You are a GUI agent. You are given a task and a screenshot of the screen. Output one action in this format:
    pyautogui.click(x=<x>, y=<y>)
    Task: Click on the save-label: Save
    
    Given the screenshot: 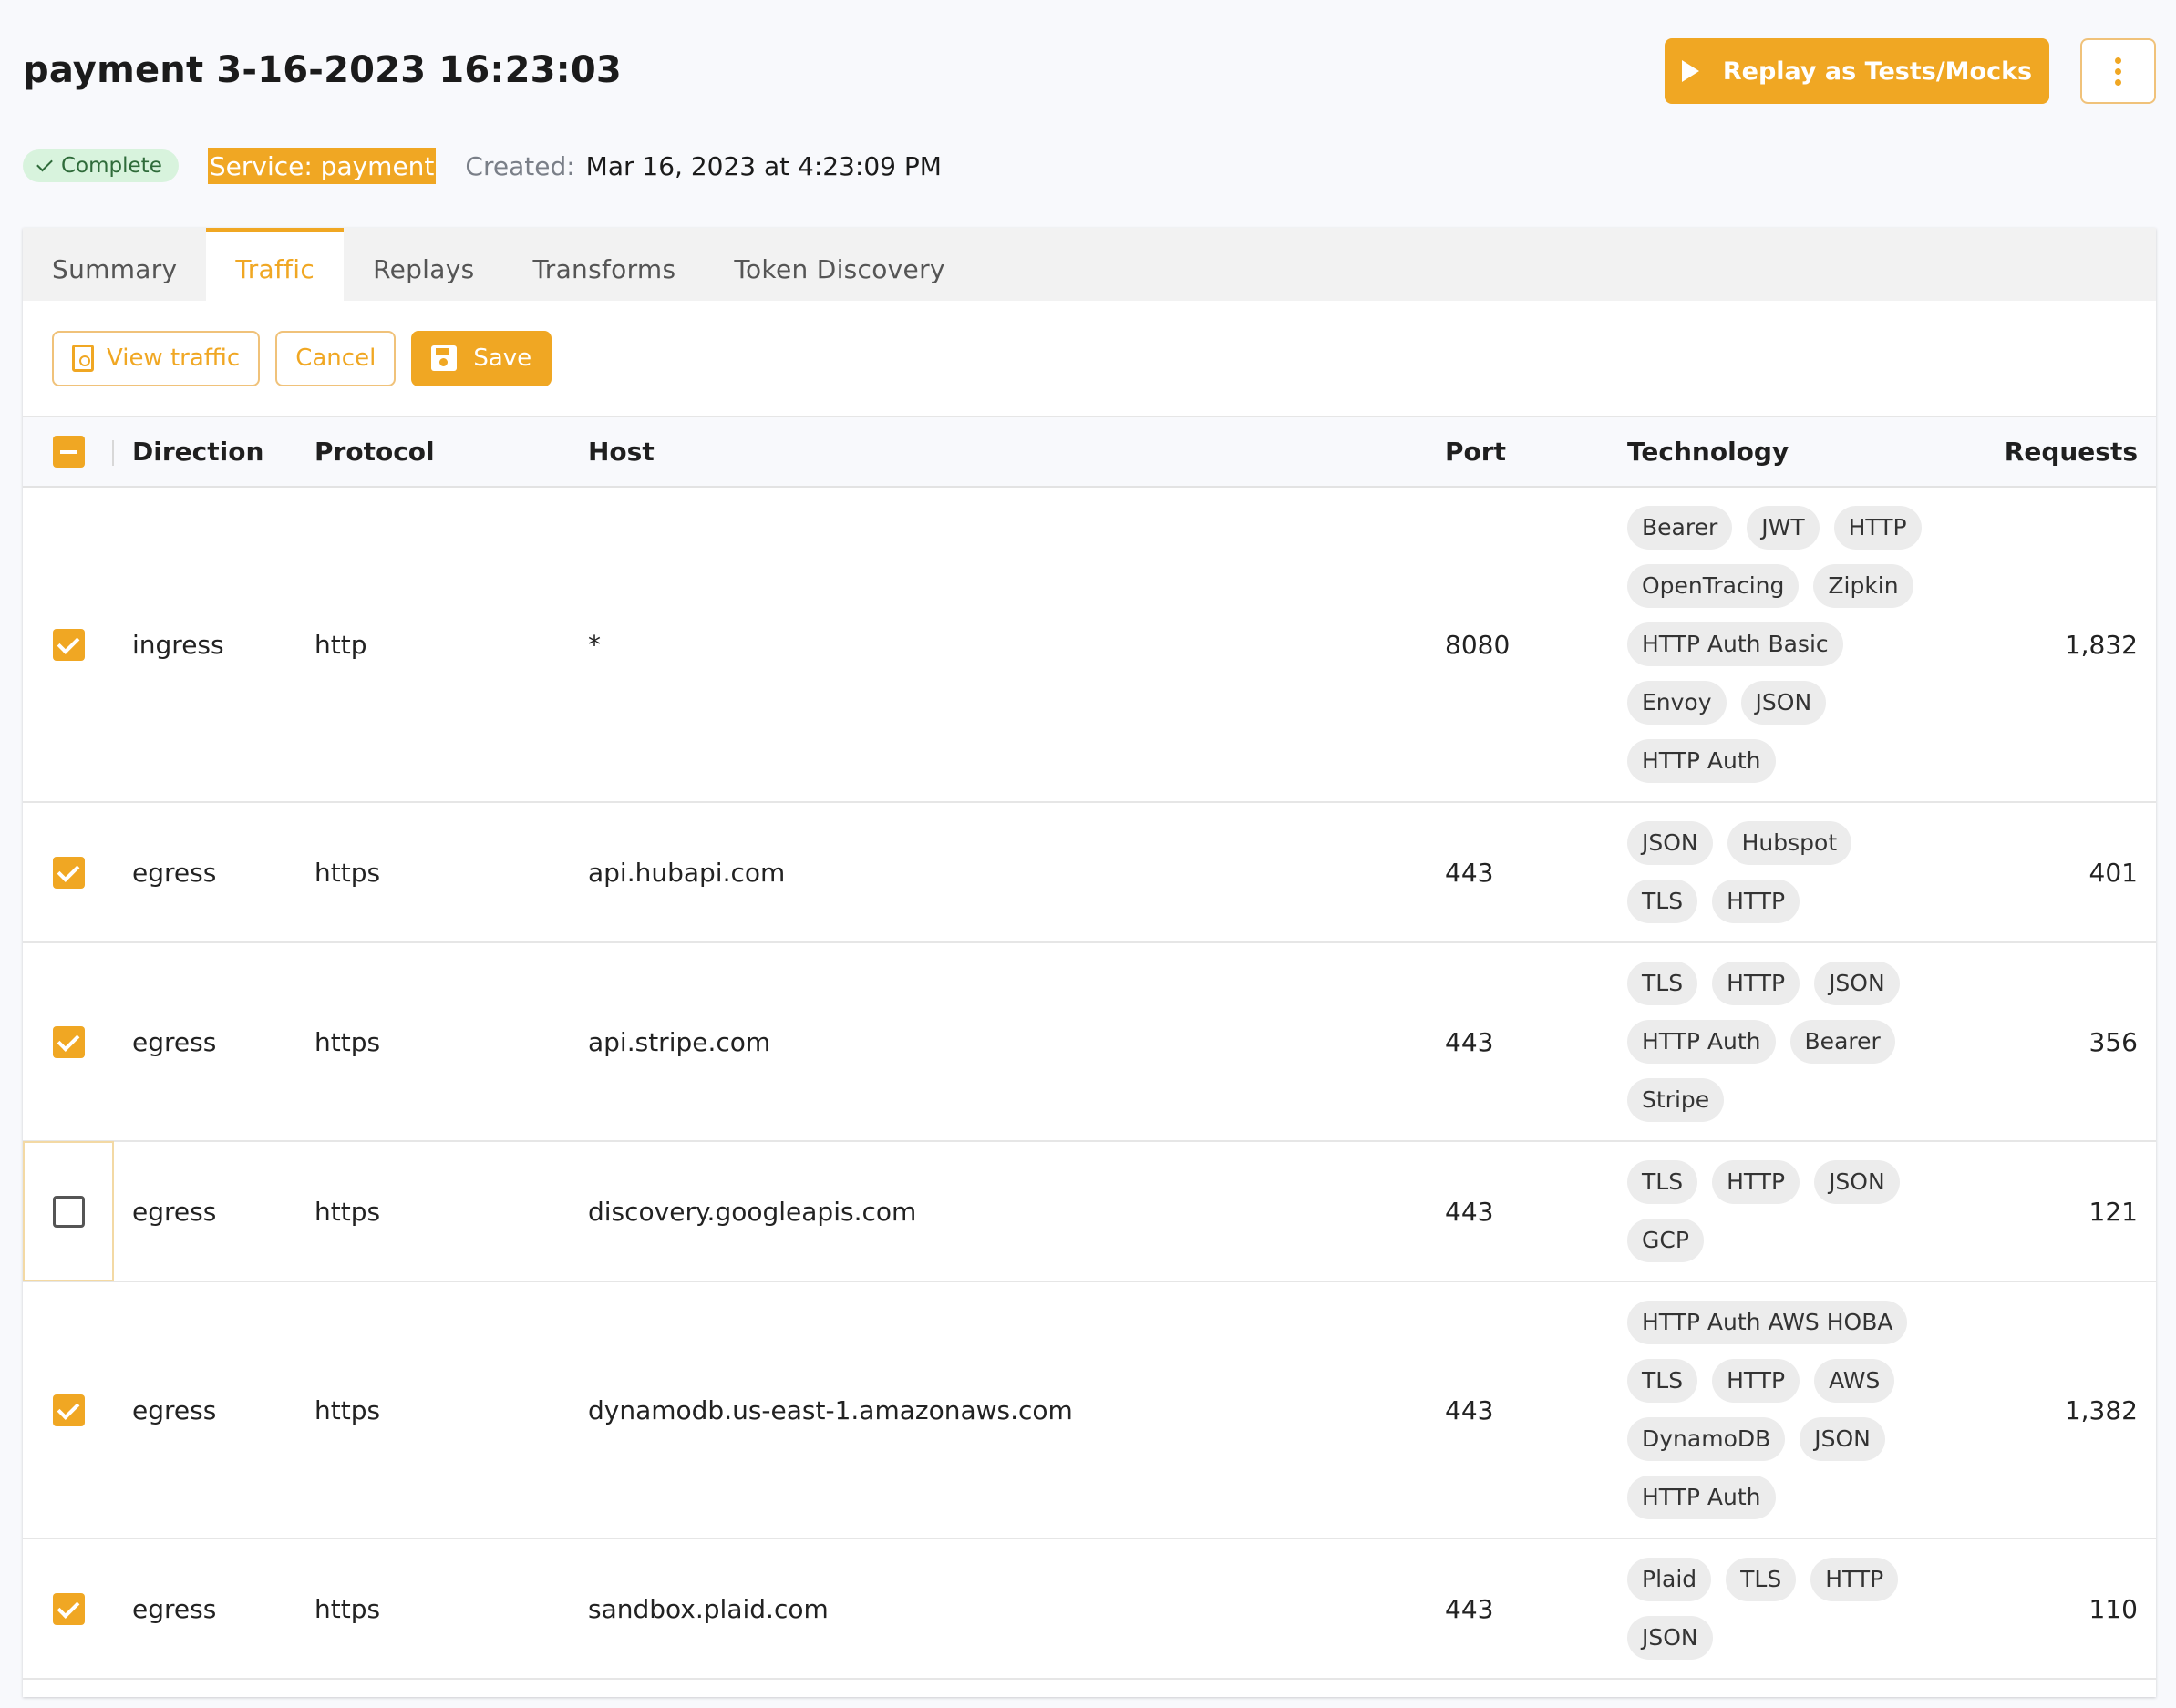 What is the action you would take?
    pyautogui.click(x=502, y=358)
    